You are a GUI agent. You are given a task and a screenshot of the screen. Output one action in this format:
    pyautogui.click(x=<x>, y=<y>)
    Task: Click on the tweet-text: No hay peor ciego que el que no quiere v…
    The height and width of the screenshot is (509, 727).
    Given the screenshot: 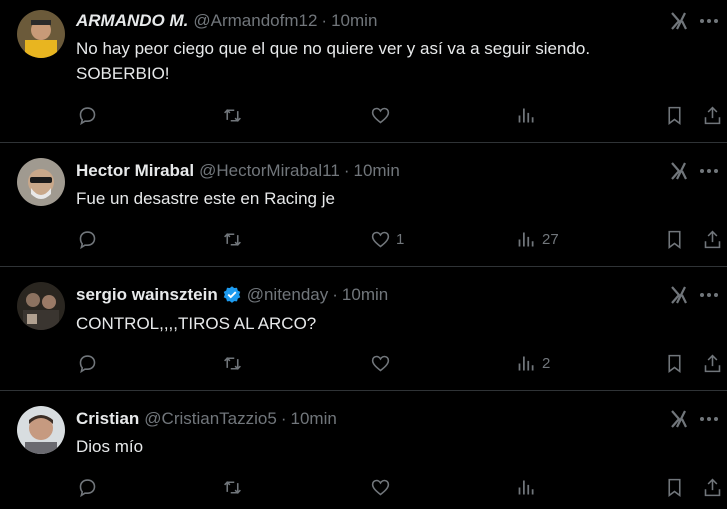 What is the action you would take?
    pyautogui.click(x=381, y=61)
    